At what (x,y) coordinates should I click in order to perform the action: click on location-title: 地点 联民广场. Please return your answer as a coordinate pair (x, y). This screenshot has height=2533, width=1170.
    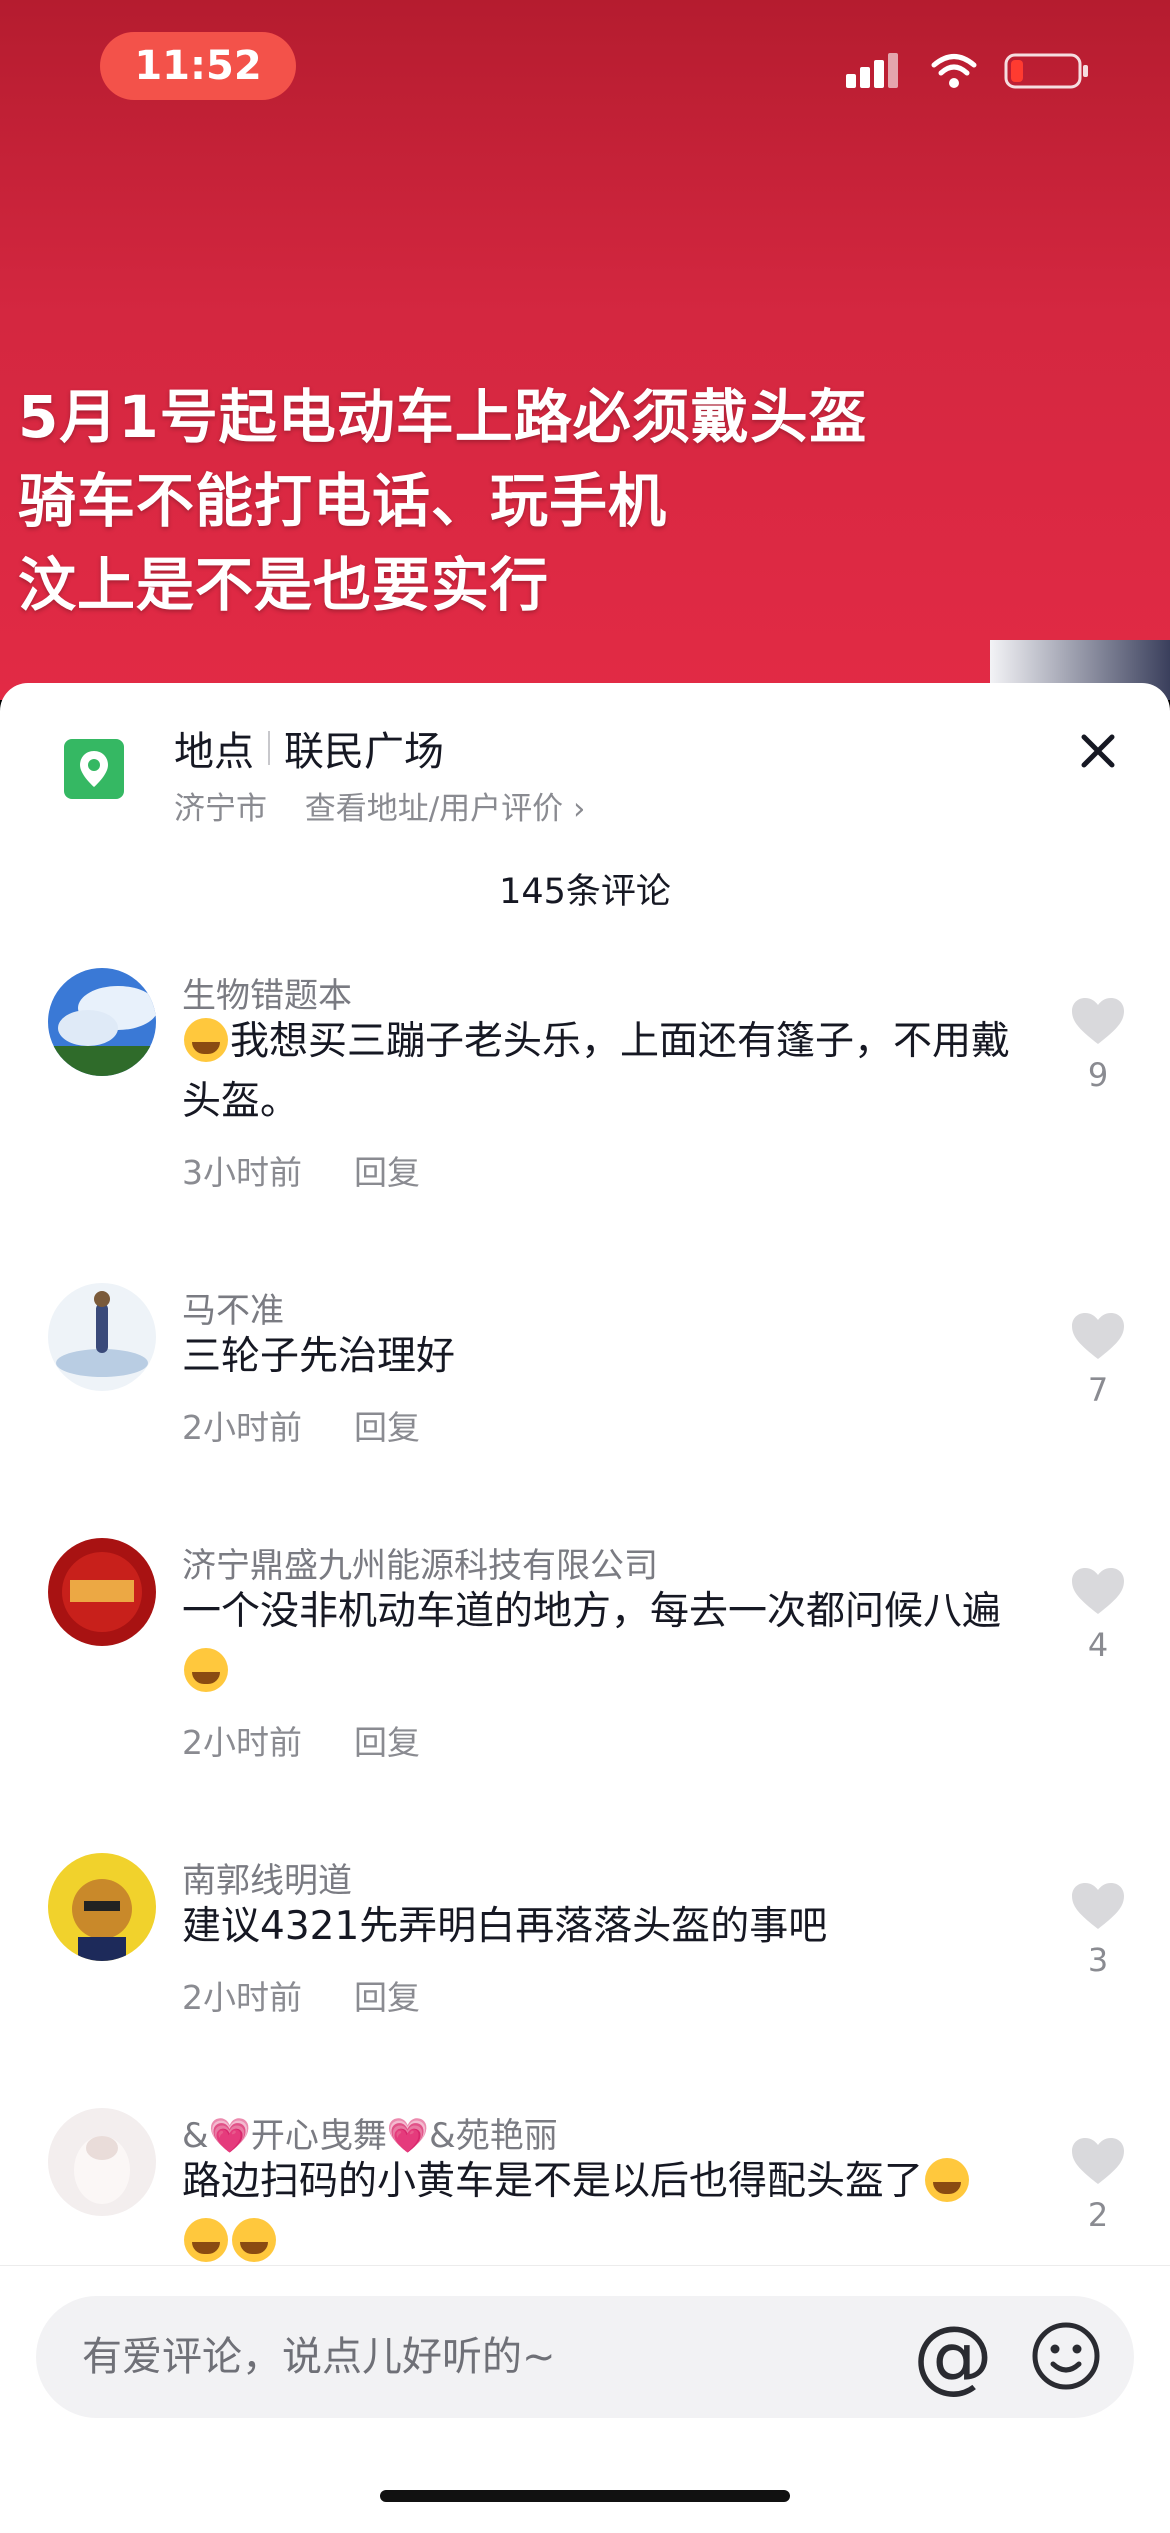
    Looking at the image, I should click on (309, 748).